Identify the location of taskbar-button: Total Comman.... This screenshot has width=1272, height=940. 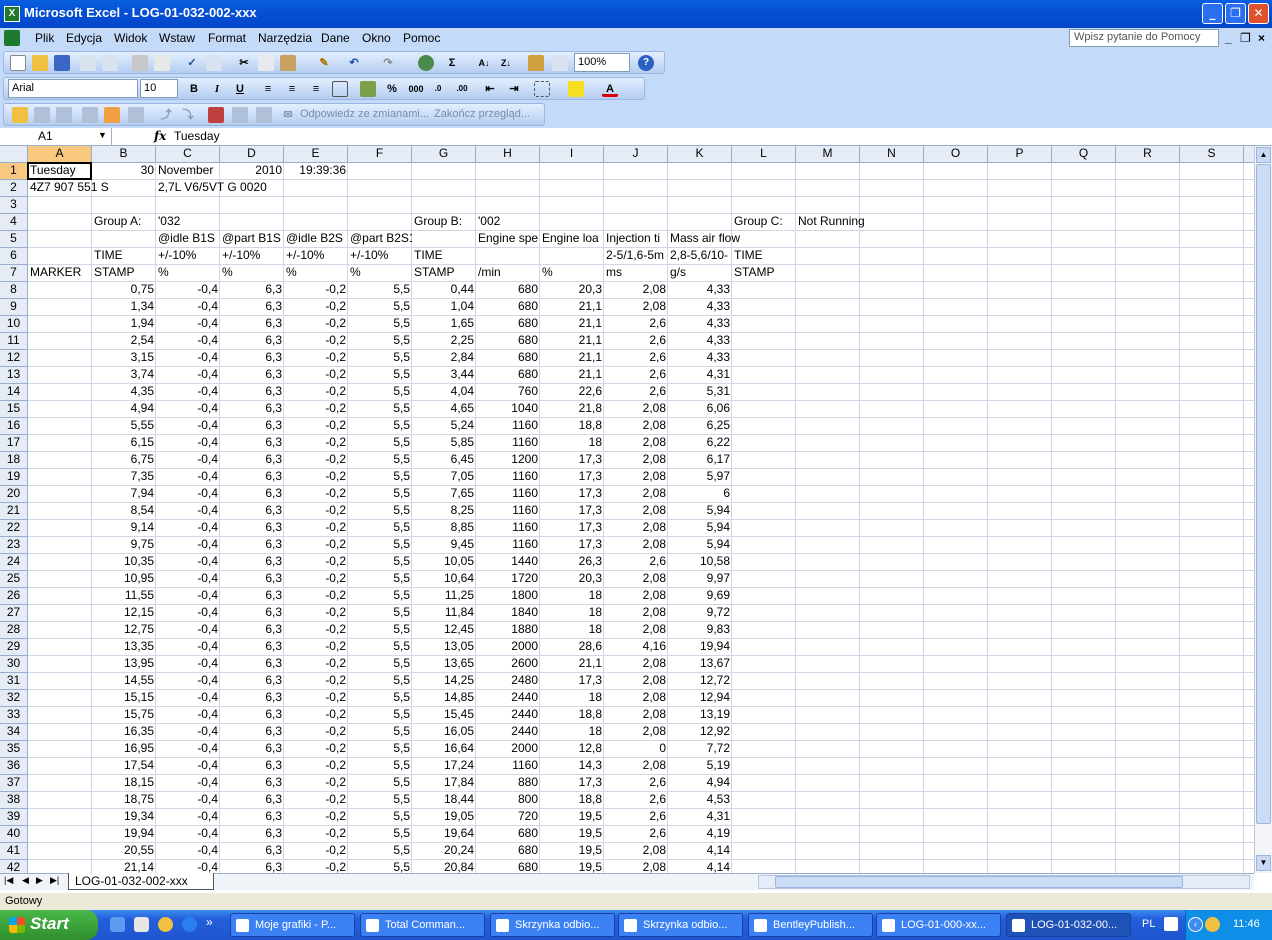
(422, 925).